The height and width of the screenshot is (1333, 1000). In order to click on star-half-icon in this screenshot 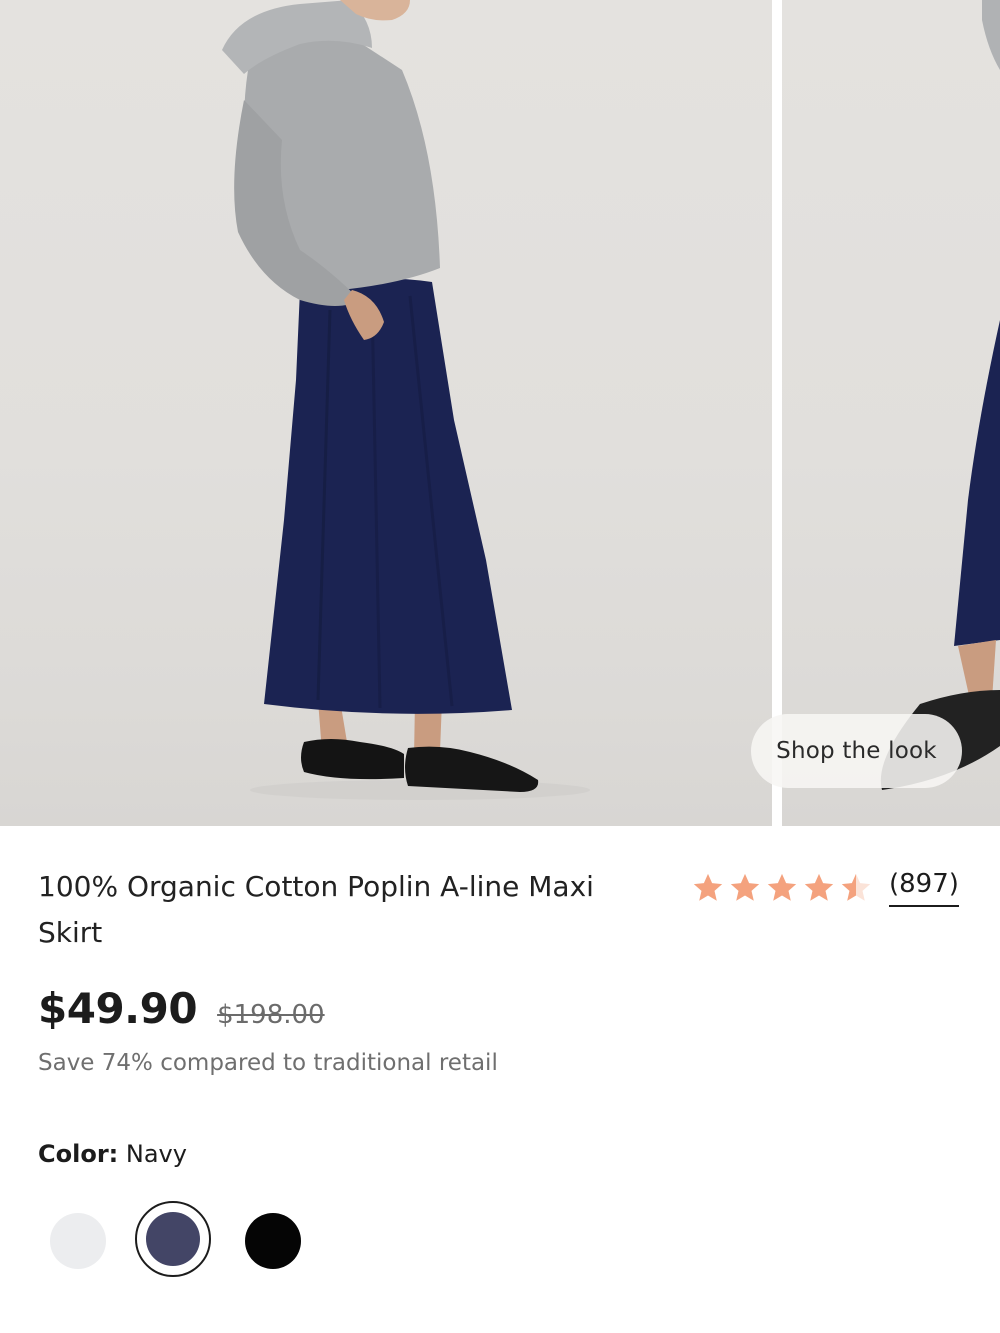, I will do `click(856, 887)`.